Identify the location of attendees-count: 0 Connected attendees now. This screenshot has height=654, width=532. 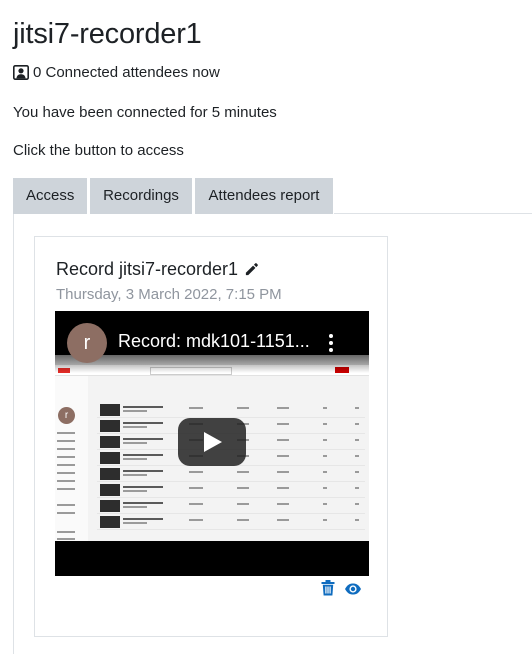
(126, 72).